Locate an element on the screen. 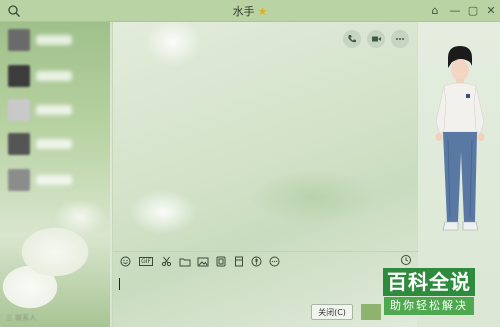  minimize-button: — is located at coordinates (455, 11).